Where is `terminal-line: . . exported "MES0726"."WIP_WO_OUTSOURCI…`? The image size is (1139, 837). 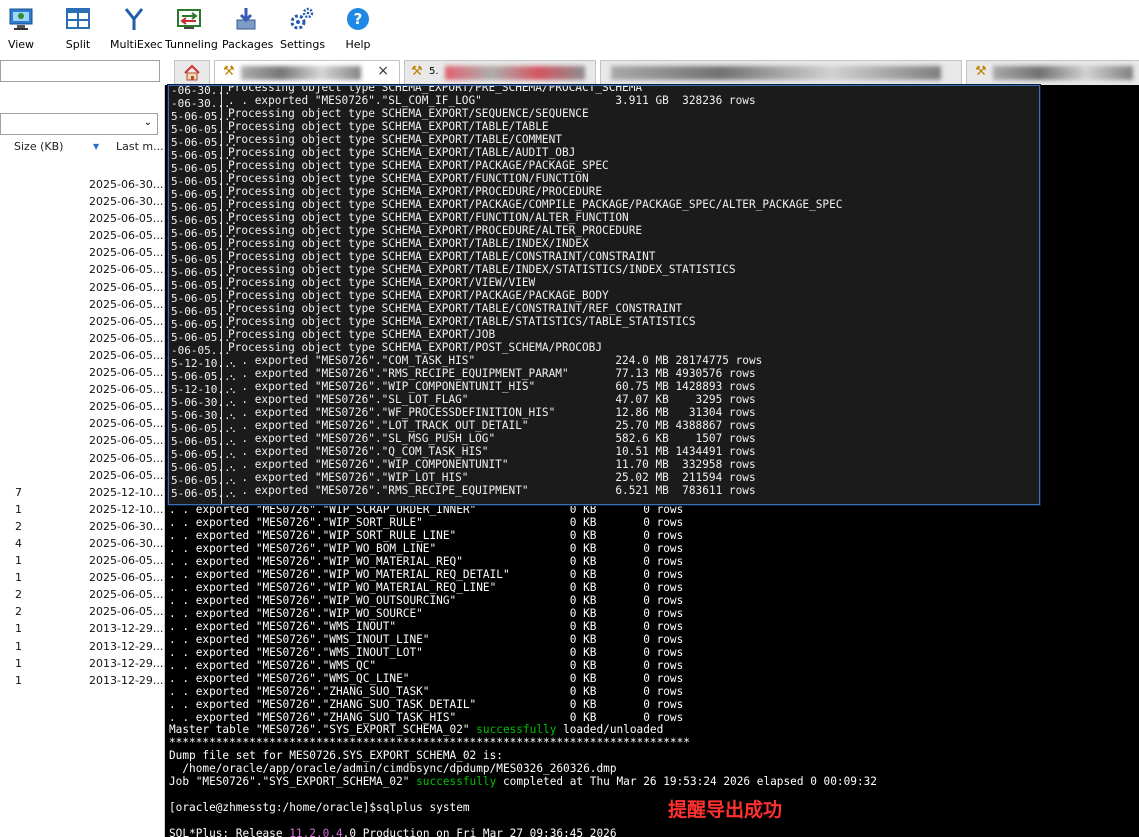 terminal-line: . . exported "MES0726"."WIP_WO_OUTSOURCI… is located at coordinates (426, 600).